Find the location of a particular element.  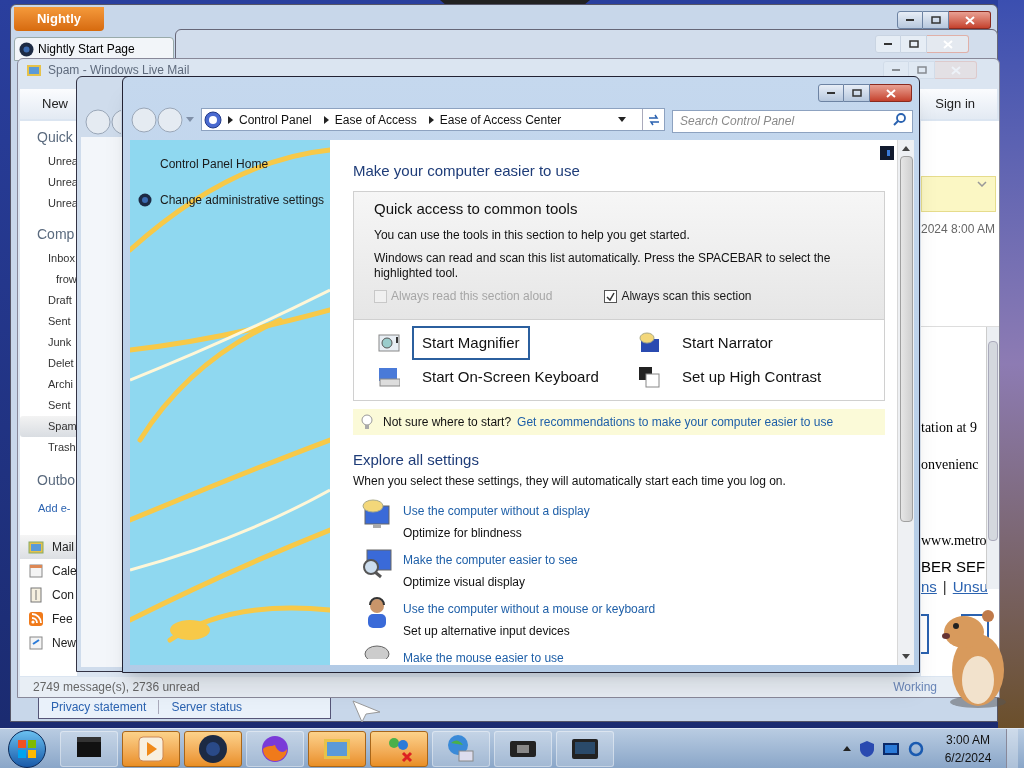

folder-item: Inbox is located at coordinates (48, 258).